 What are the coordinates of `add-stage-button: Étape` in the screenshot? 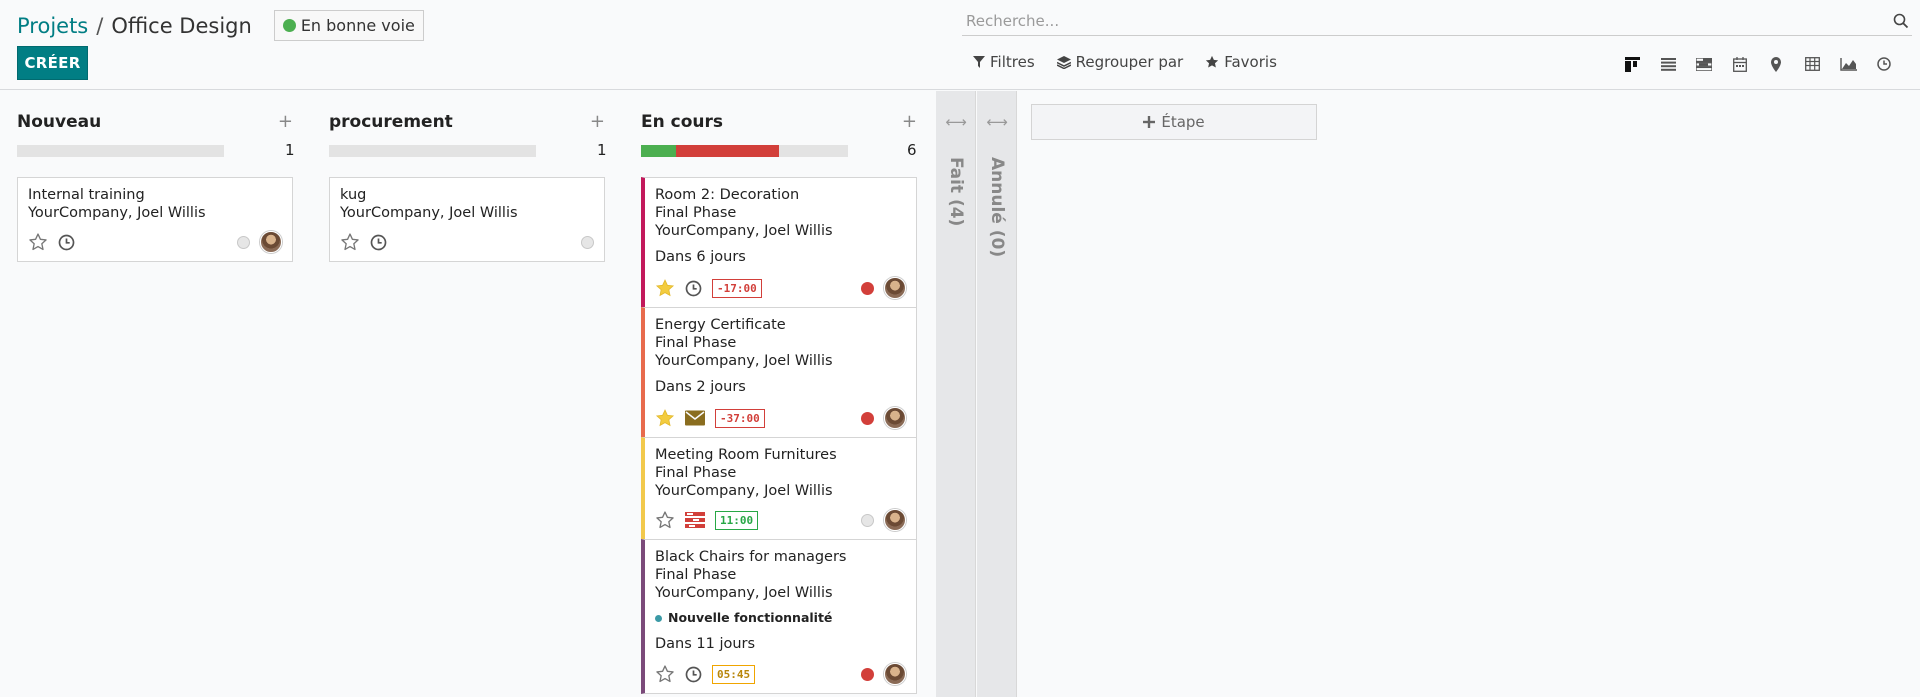 It's located at (1174, 122).